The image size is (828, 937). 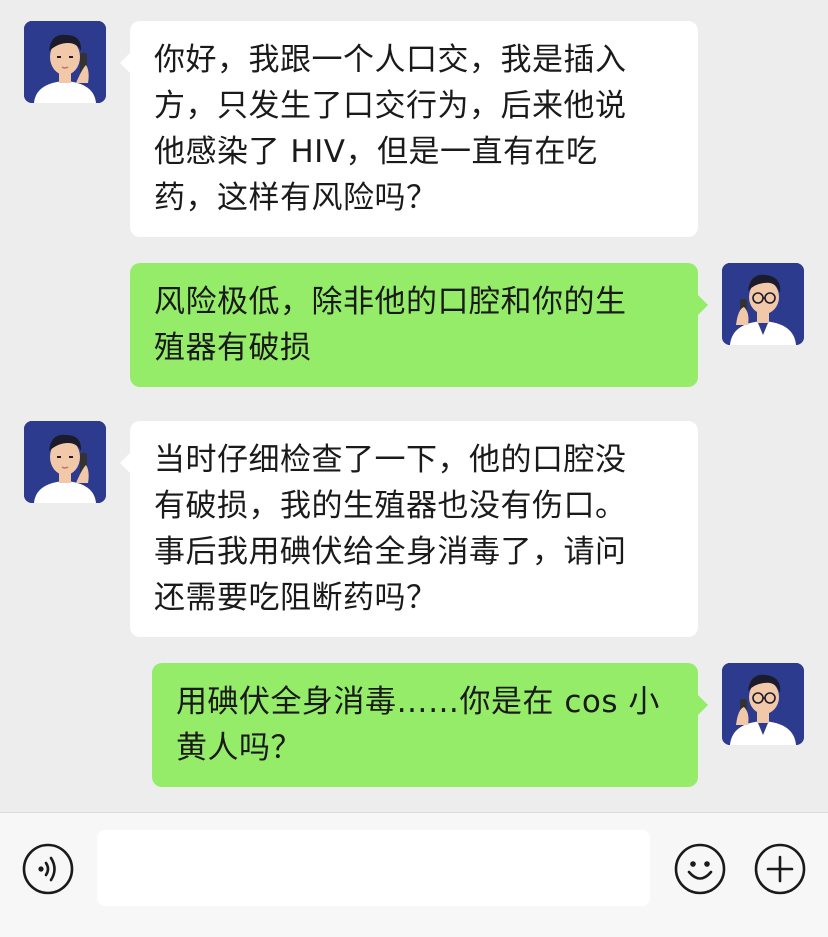 I want to click on message-line: 风险极低，除非他的口腔和你的生, so click(x=390, y=302).